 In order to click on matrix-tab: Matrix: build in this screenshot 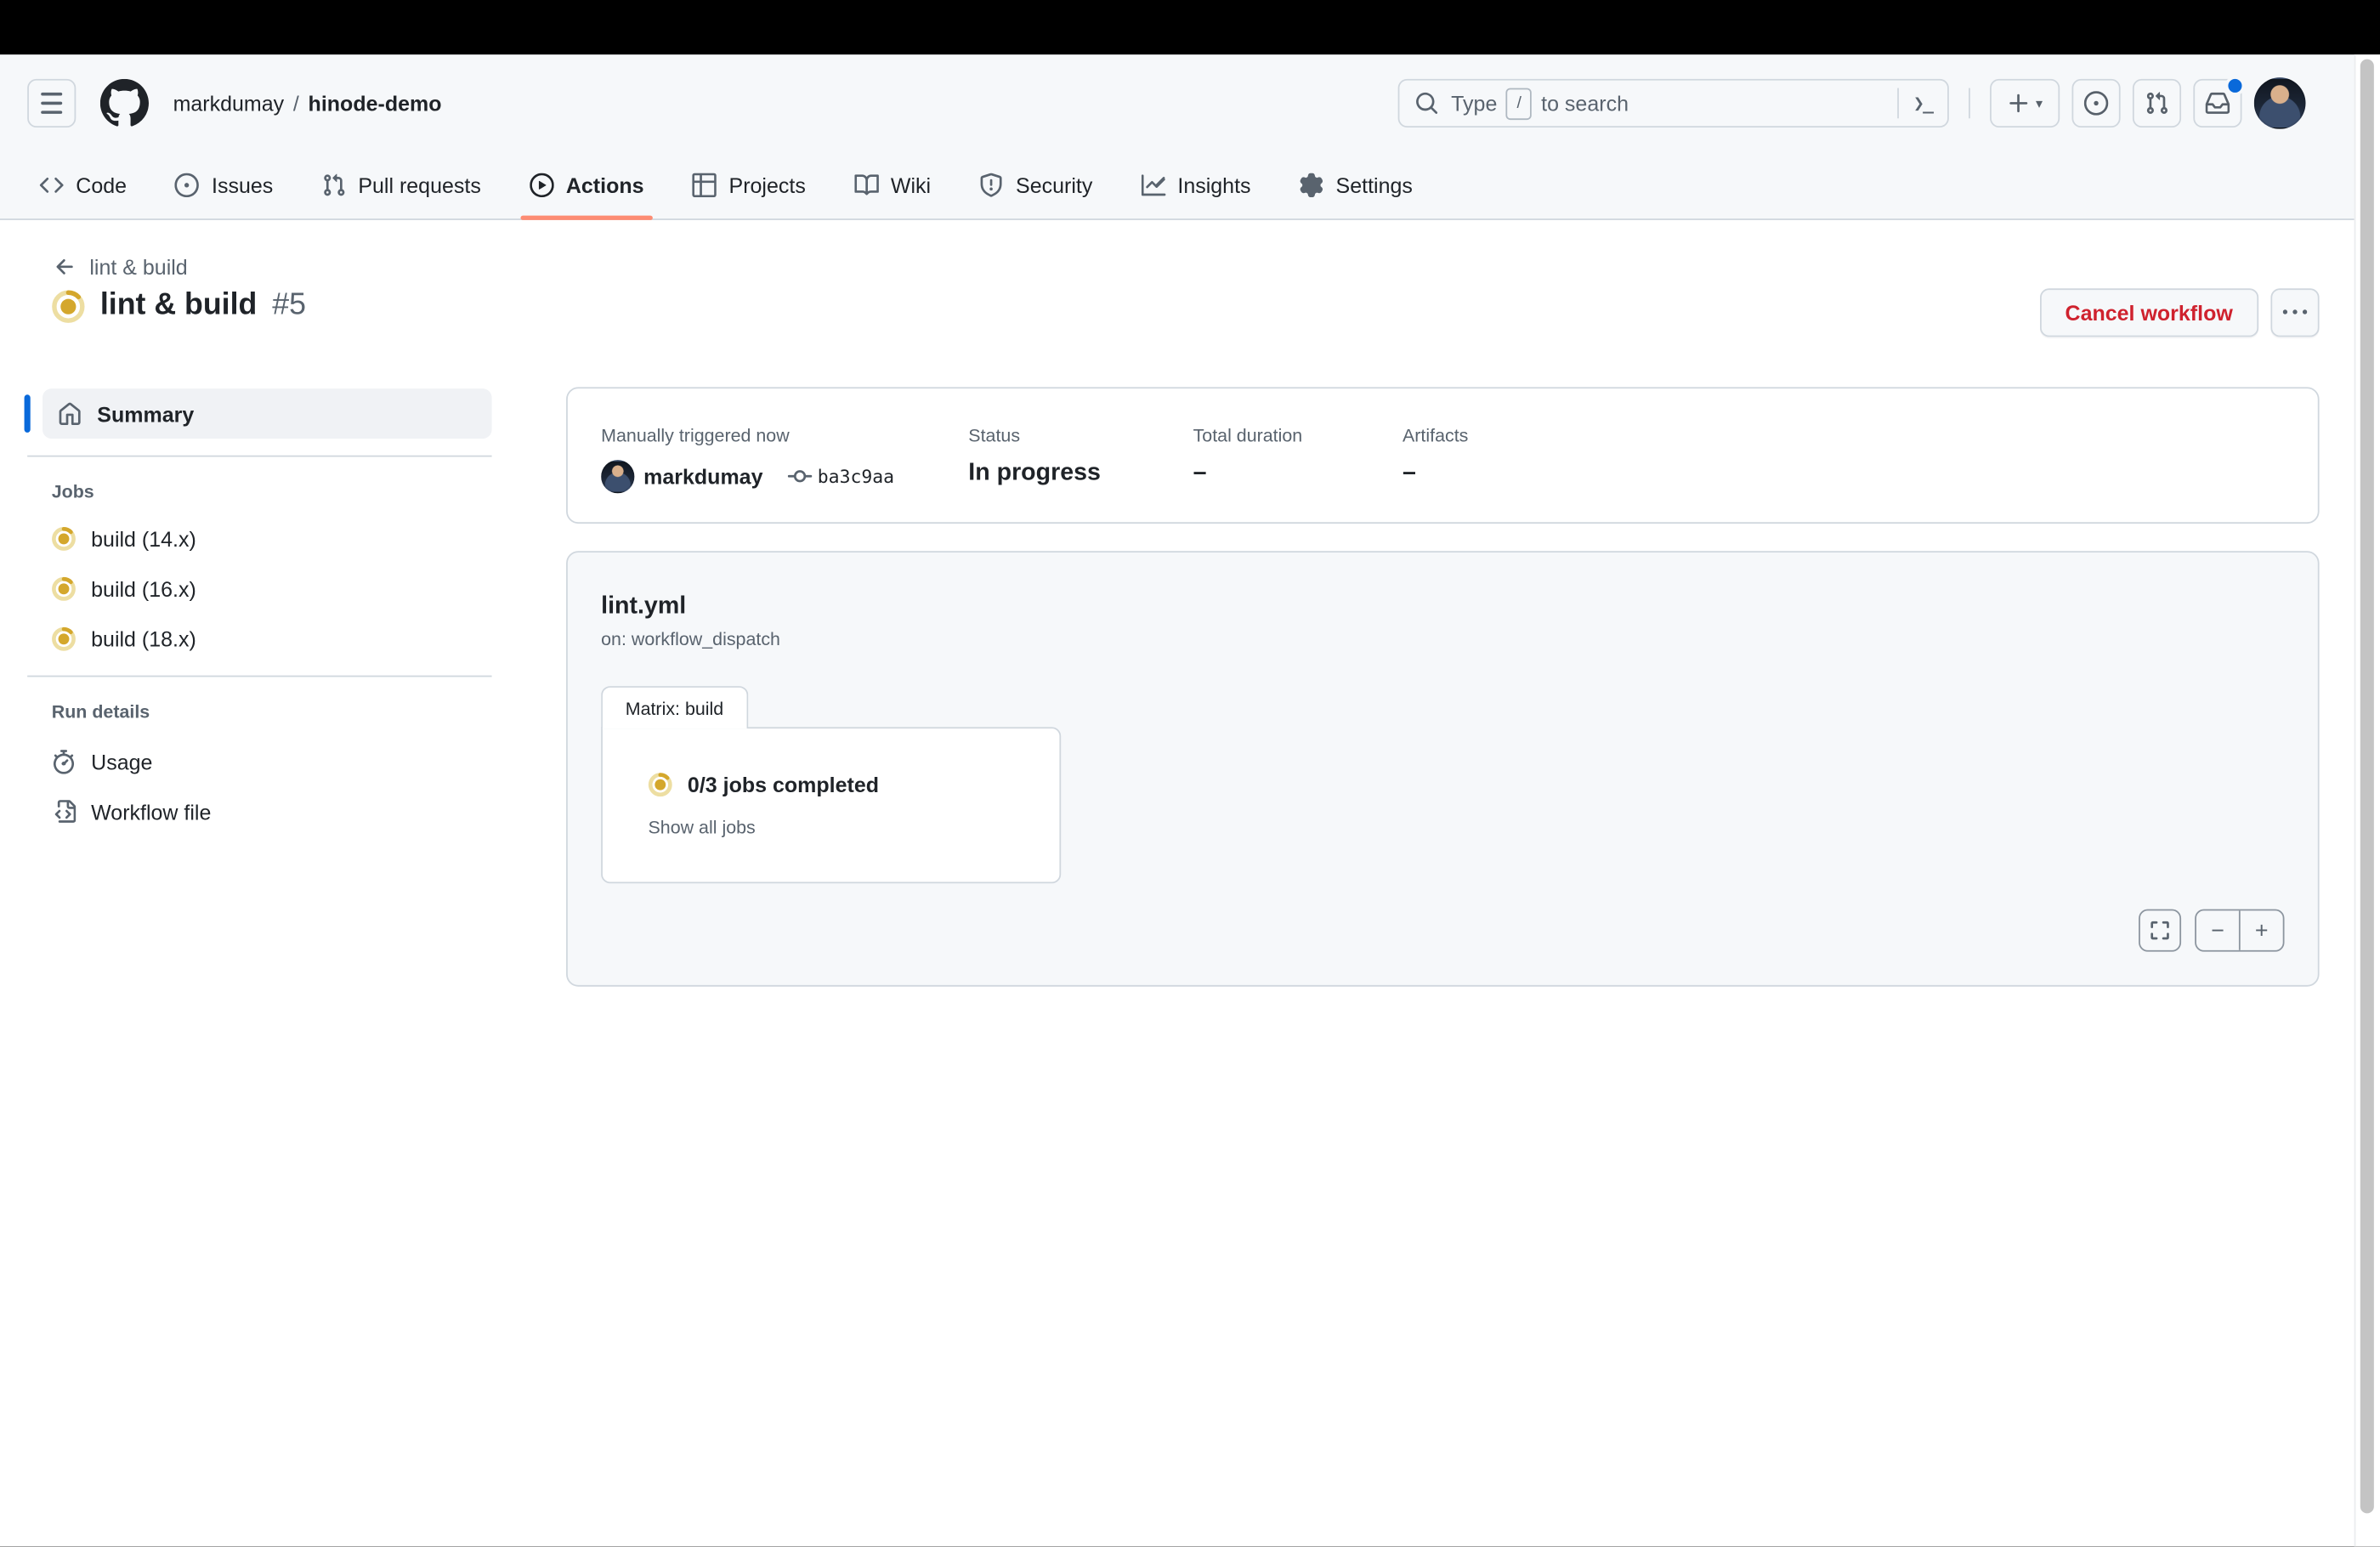, I will do `click(674, 707)`.